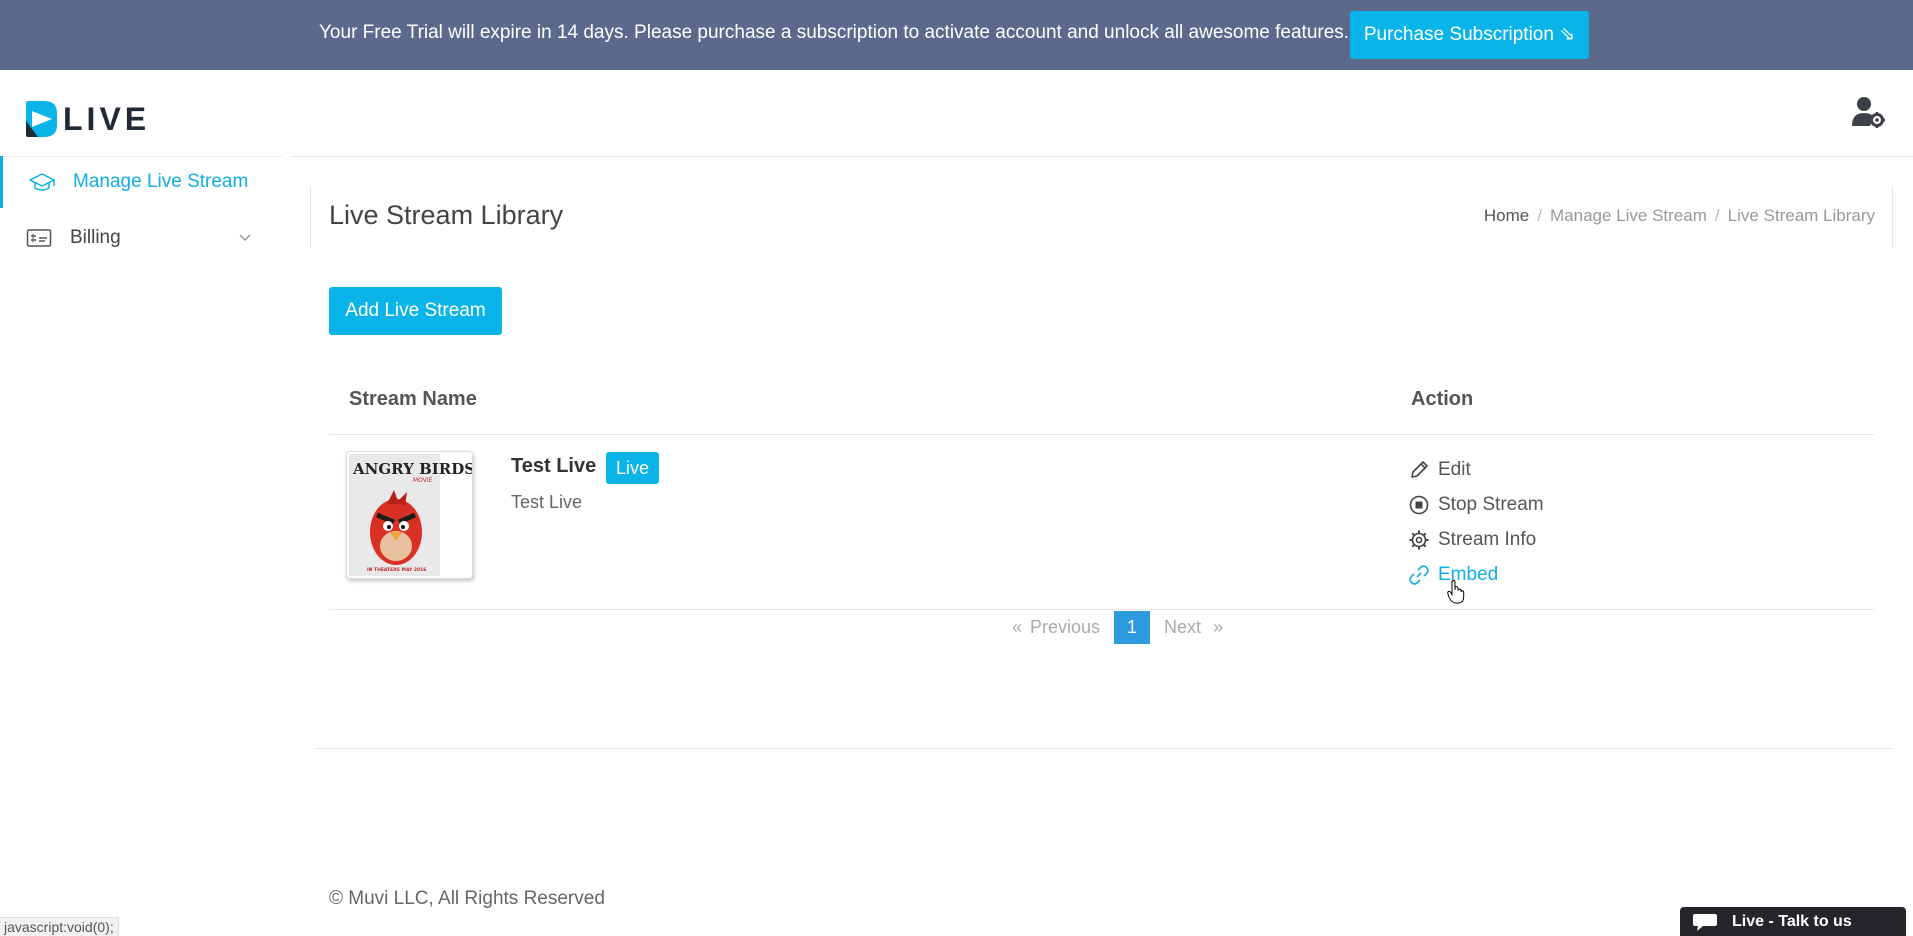 Image resolution: width=1913 pixels, height=936 pixels. Describe the element at coordinates (1469, 35) in the screenshot. I see `purchase-subscription-button: Purchase Subscription ⇘` at that location.